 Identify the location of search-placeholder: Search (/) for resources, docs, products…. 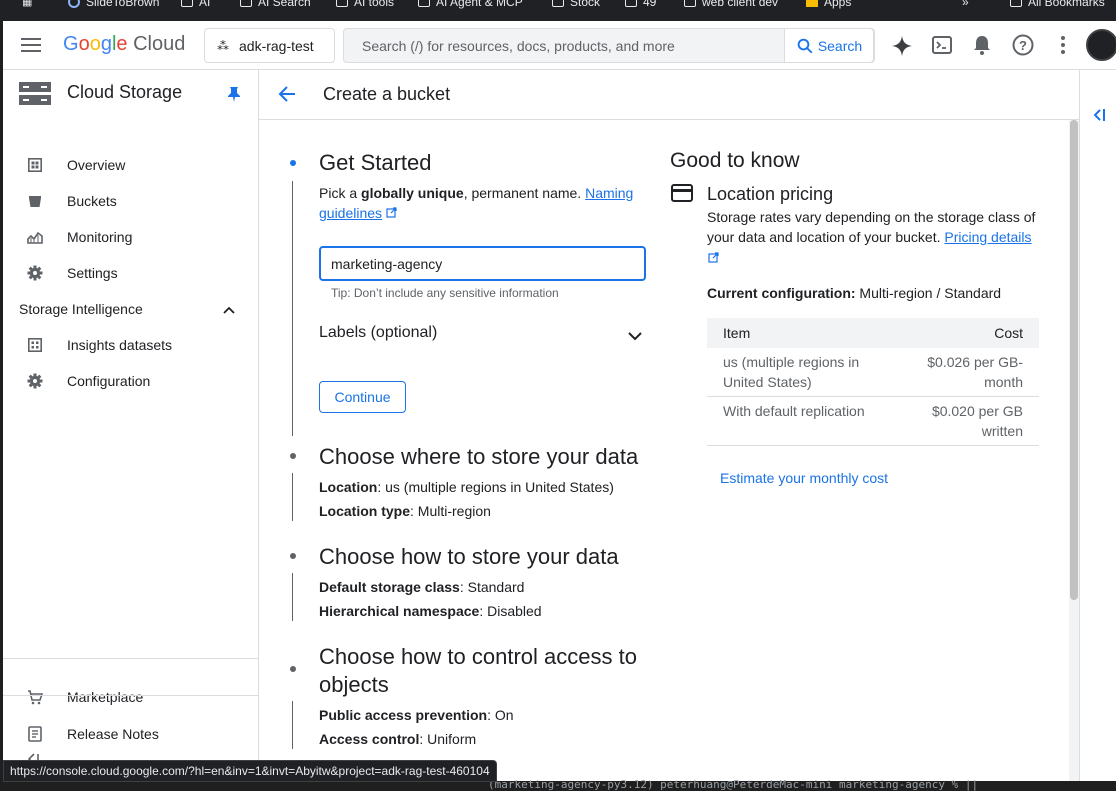
(518, 46).